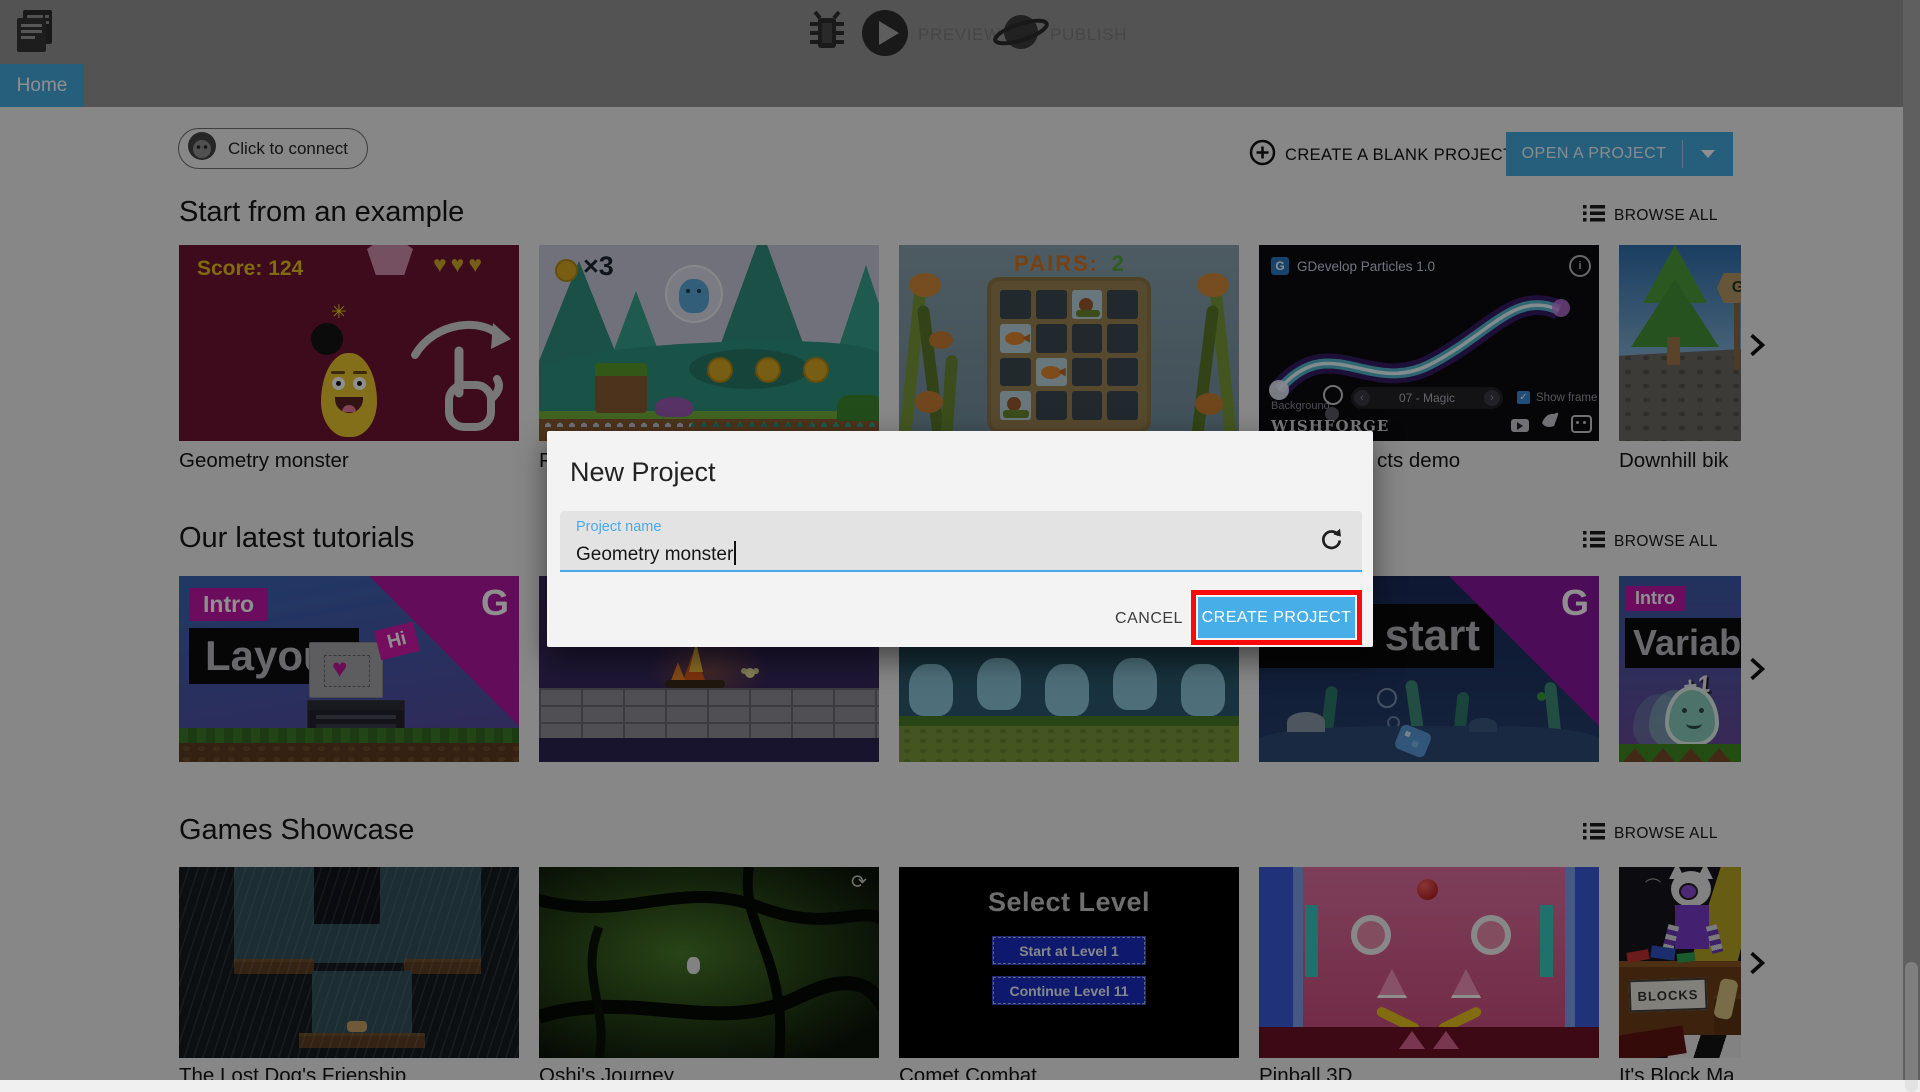  I want to click on project-name-label: Project name, so click(619, 527).